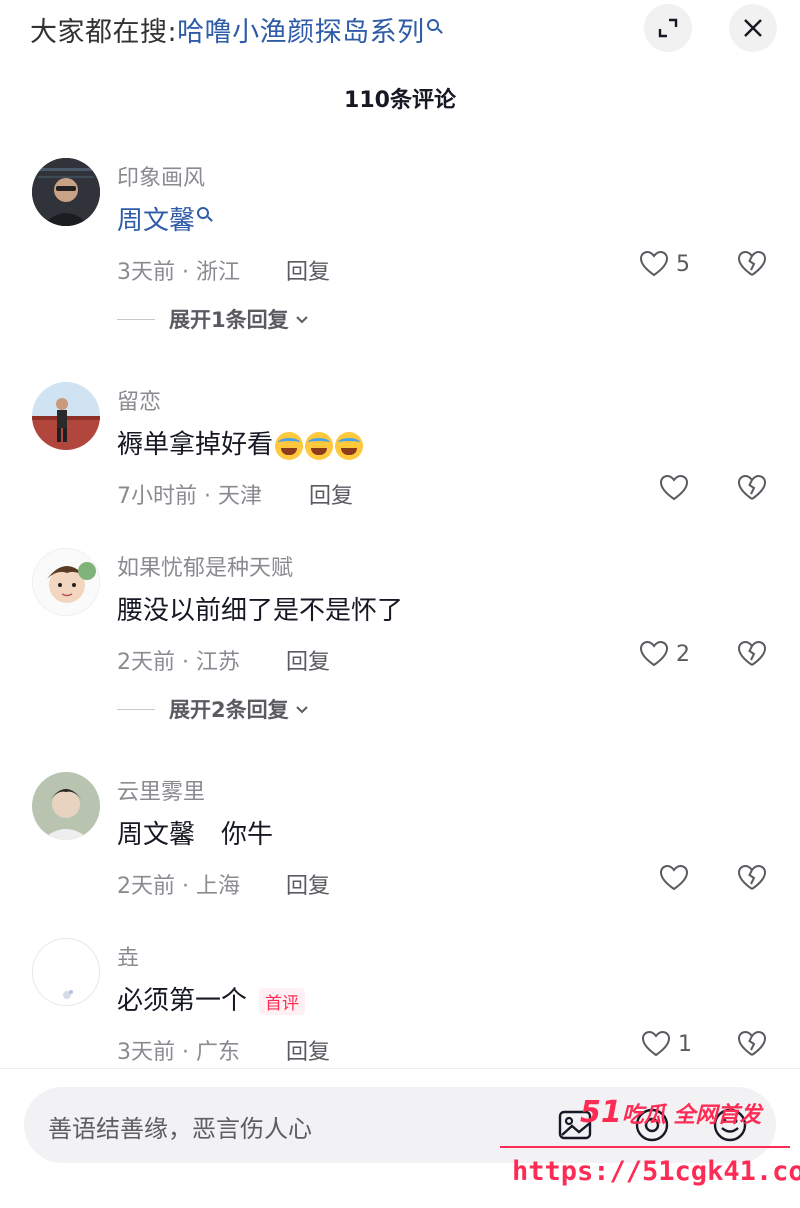  What do you see at coordinates (282, 1001) in the screenshot?
I see `first-comment-badge: 首评` at bounding box center [282, 1001].